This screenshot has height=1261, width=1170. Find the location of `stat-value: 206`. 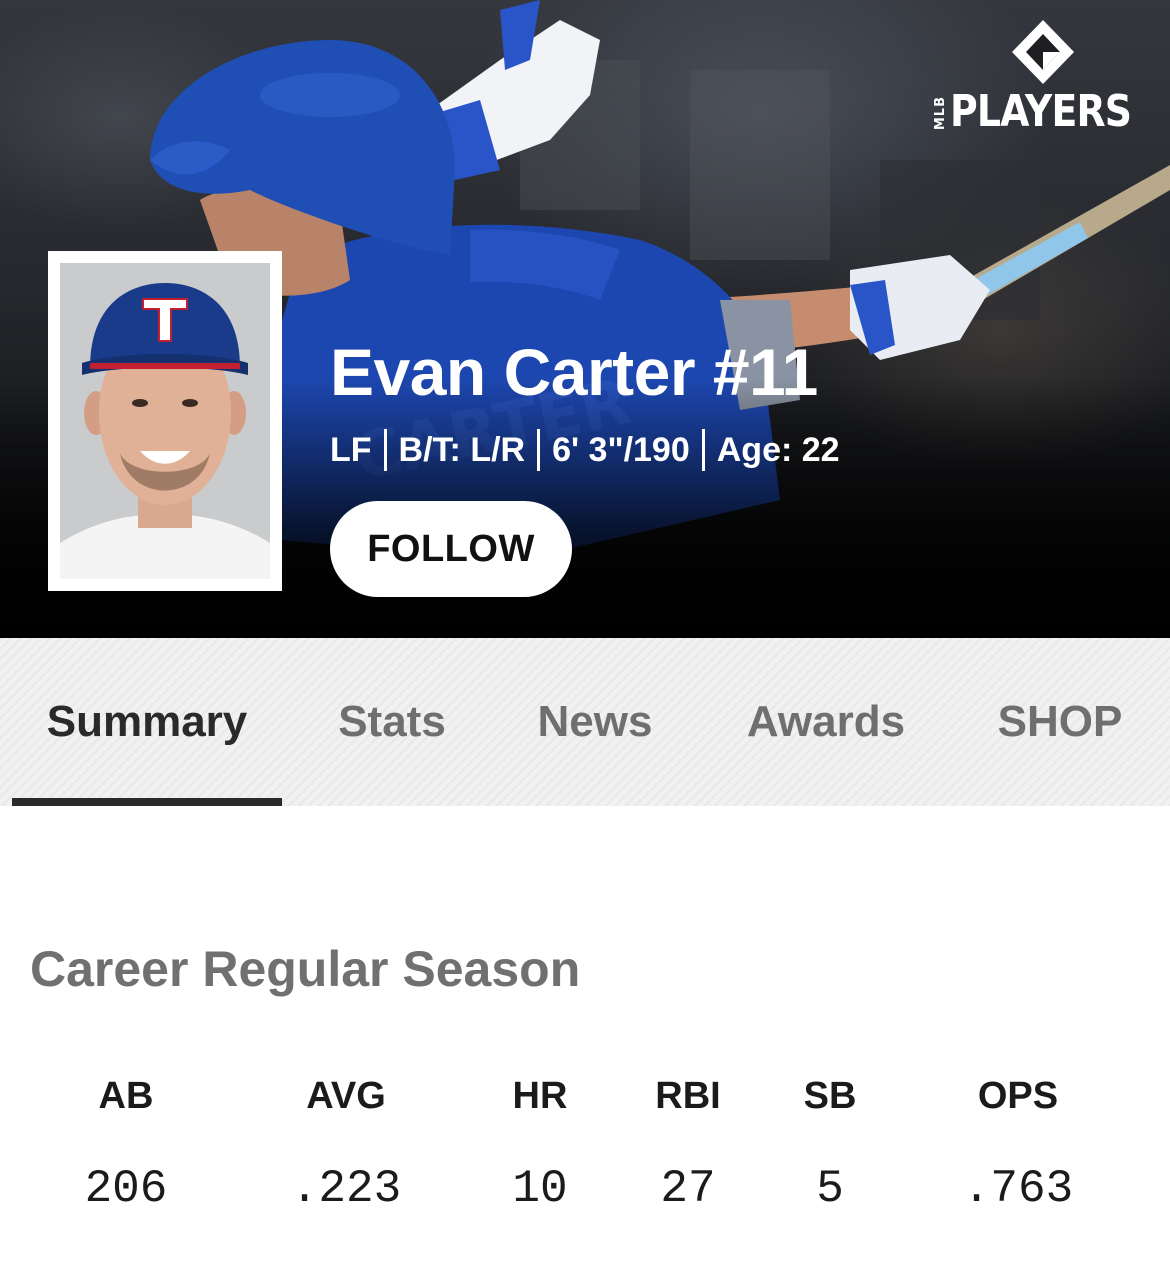

stat-value: 206 is located at coordinates (126, 1189).